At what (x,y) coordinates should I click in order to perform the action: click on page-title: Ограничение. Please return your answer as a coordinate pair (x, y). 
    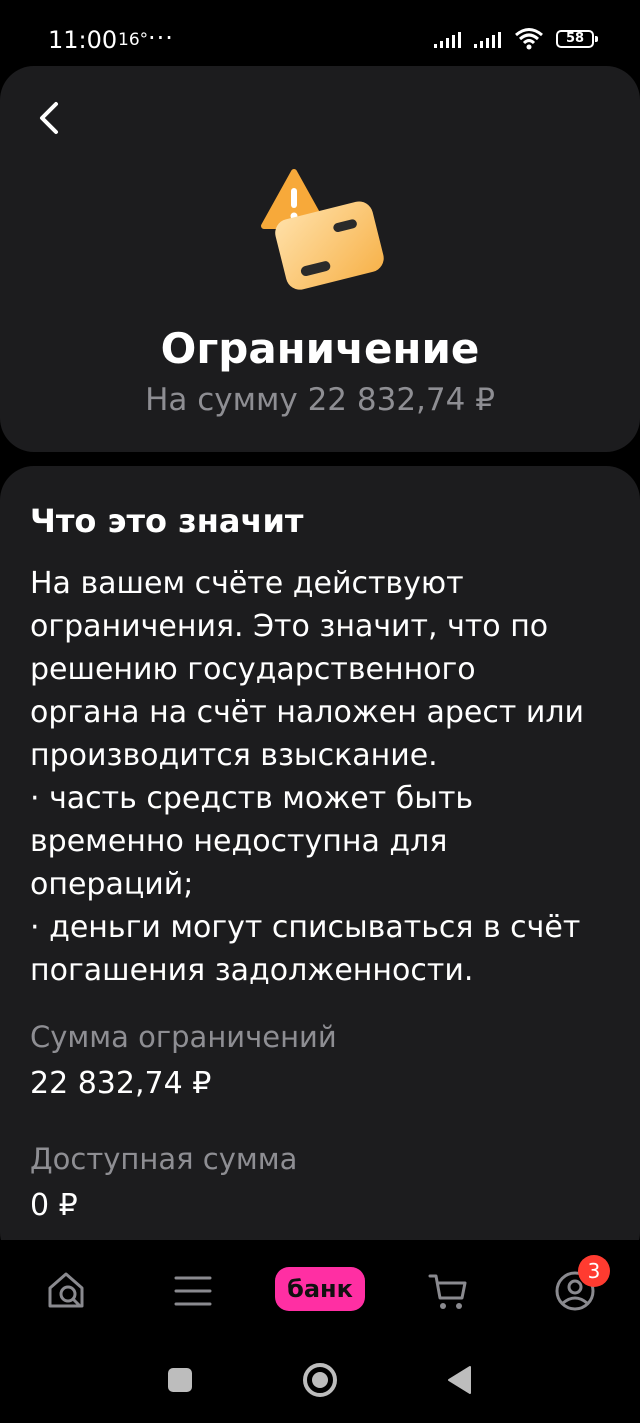
    Looking at the image, I should click on (320, 348).